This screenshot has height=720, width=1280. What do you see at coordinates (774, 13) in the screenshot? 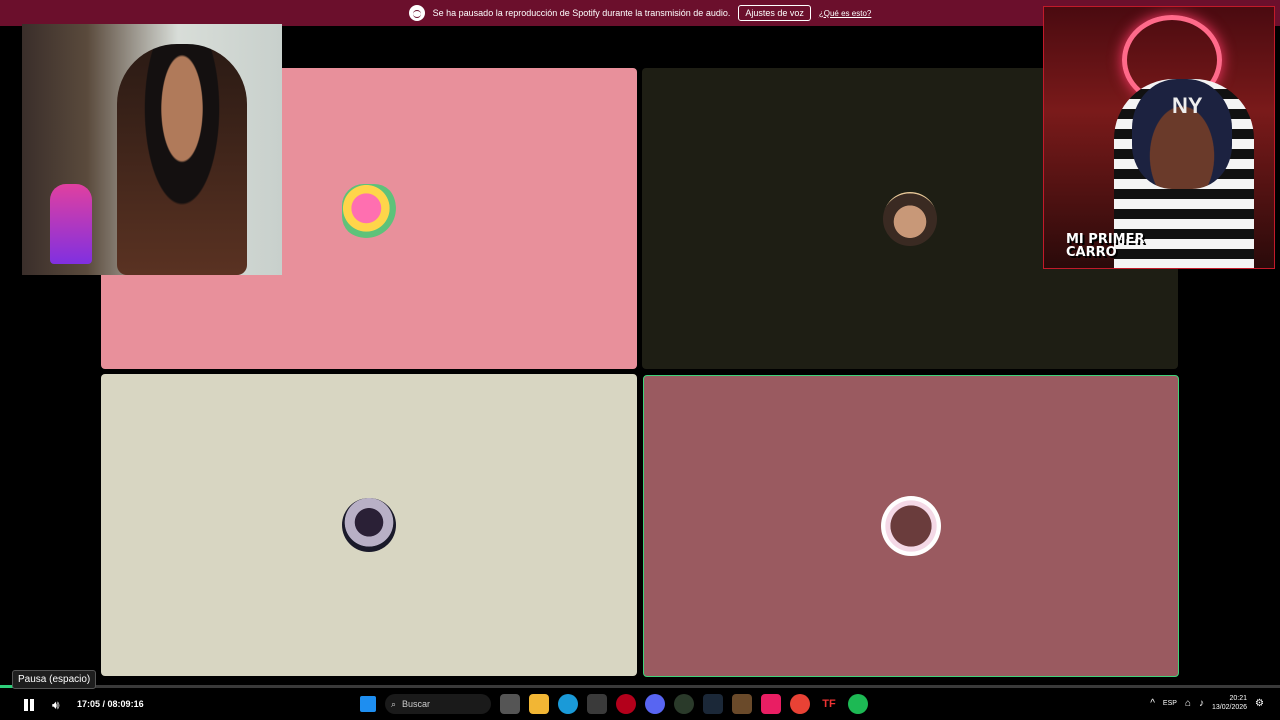
I see `voice-settings-button: Ajustes de voz` at bounding box center [774, 13].